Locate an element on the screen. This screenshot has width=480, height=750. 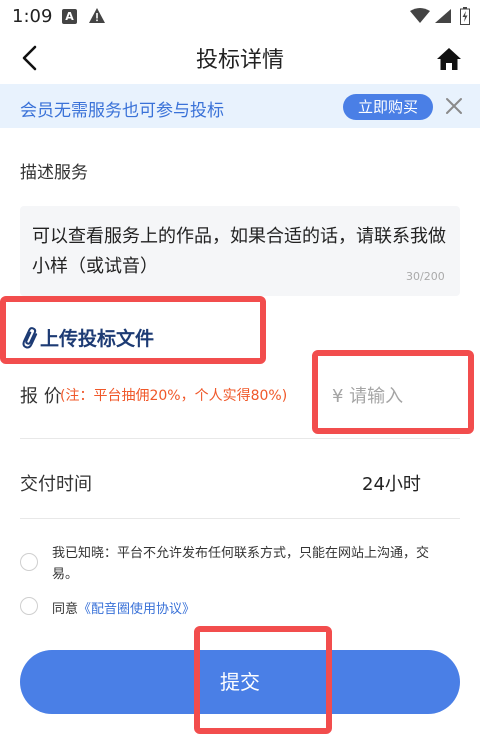
banner-text: 会员无需服务也可参与投标 is located at coordinates (122, 111).